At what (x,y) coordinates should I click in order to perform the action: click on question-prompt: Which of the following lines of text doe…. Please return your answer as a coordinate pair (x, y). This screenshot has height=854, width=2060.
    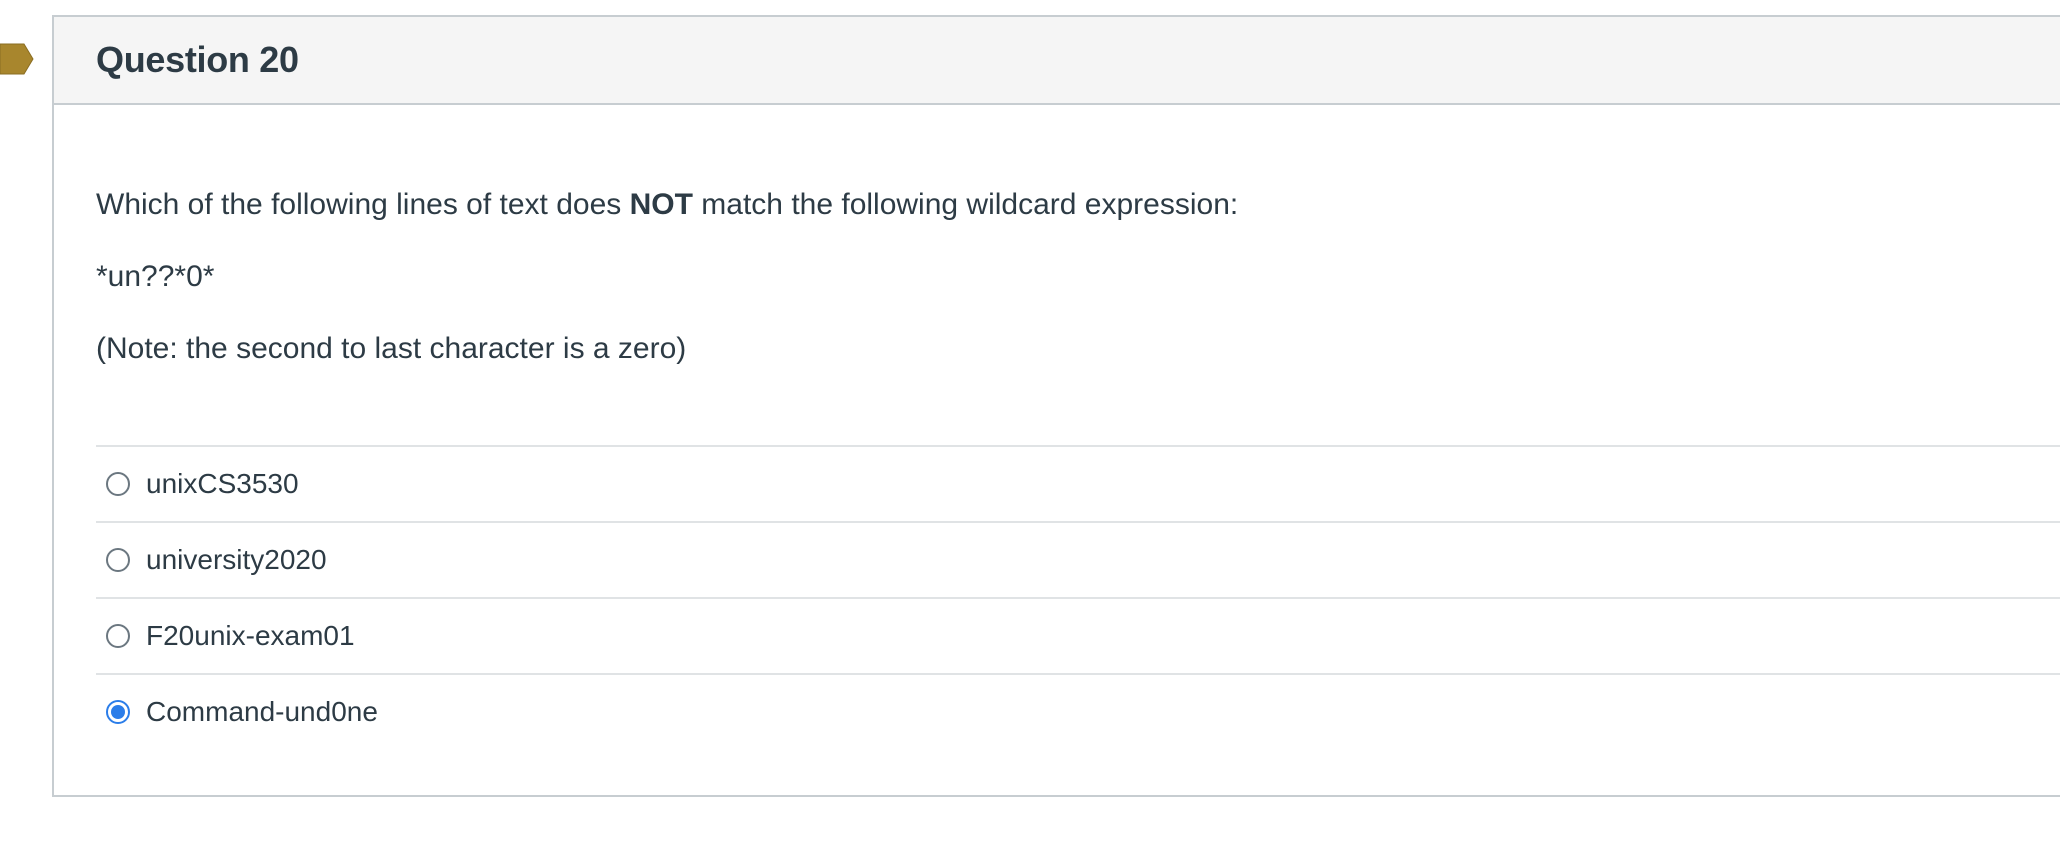
    Looking at the image, I should click on (1078, 205).